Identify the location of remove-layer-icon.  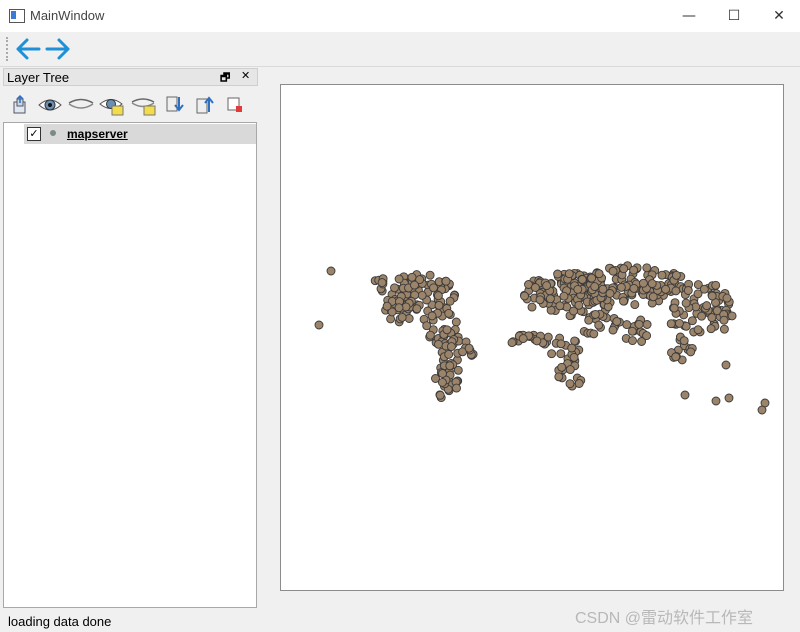
(234, 104).